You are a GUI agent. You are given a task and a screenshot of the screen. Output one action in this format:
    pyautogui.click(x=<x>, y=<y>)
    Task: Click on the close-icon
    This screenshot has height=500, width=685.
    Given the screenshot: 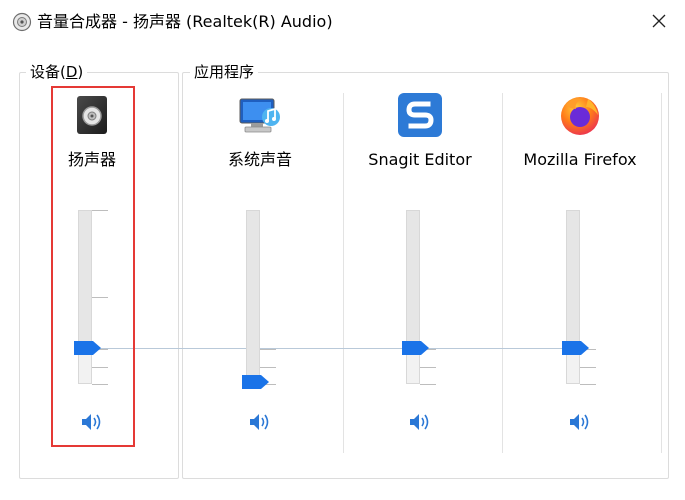 What is the action you would take?
    pyautogui.click(x=659, y=22)
    